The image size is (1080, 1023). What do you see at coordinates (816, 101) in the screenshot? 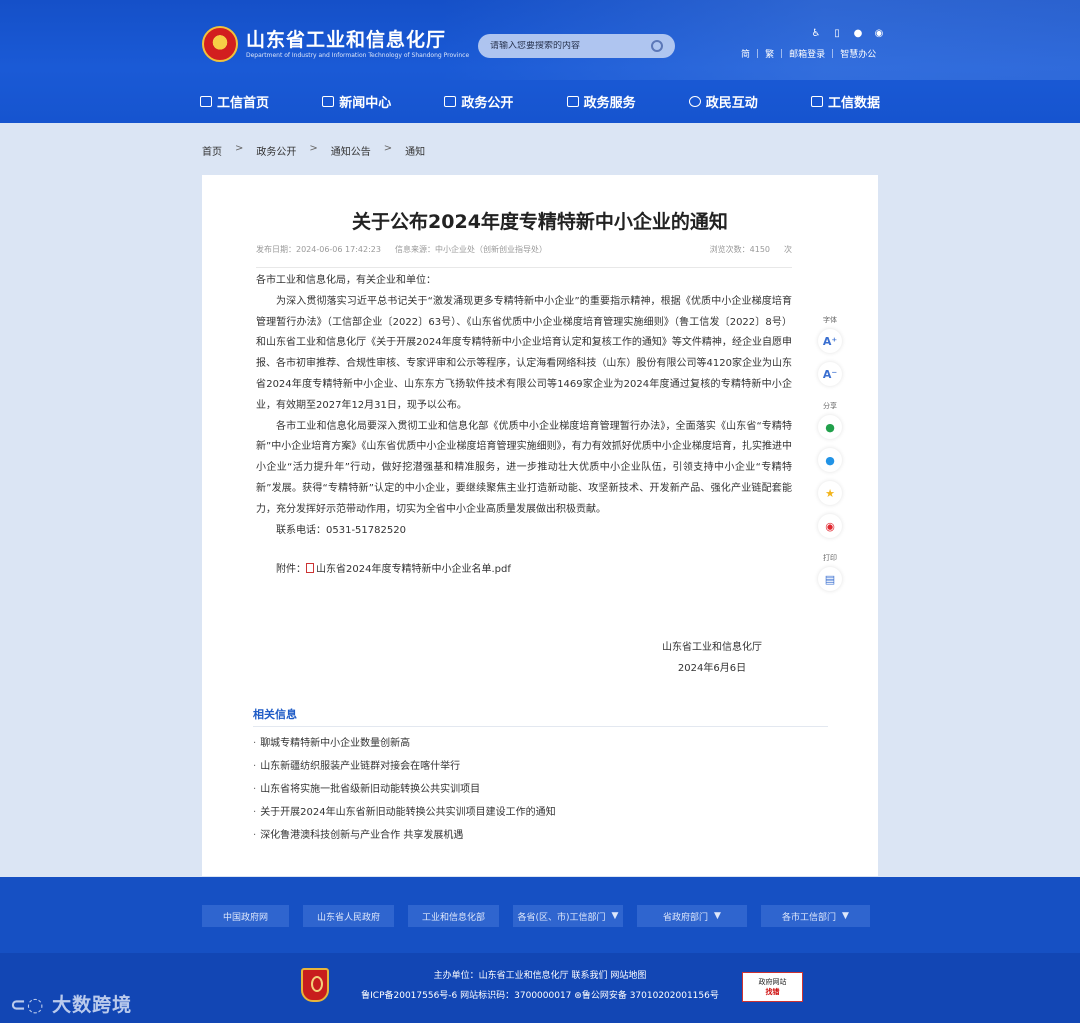
I see `database-icon` at bounding box center [816, 101].